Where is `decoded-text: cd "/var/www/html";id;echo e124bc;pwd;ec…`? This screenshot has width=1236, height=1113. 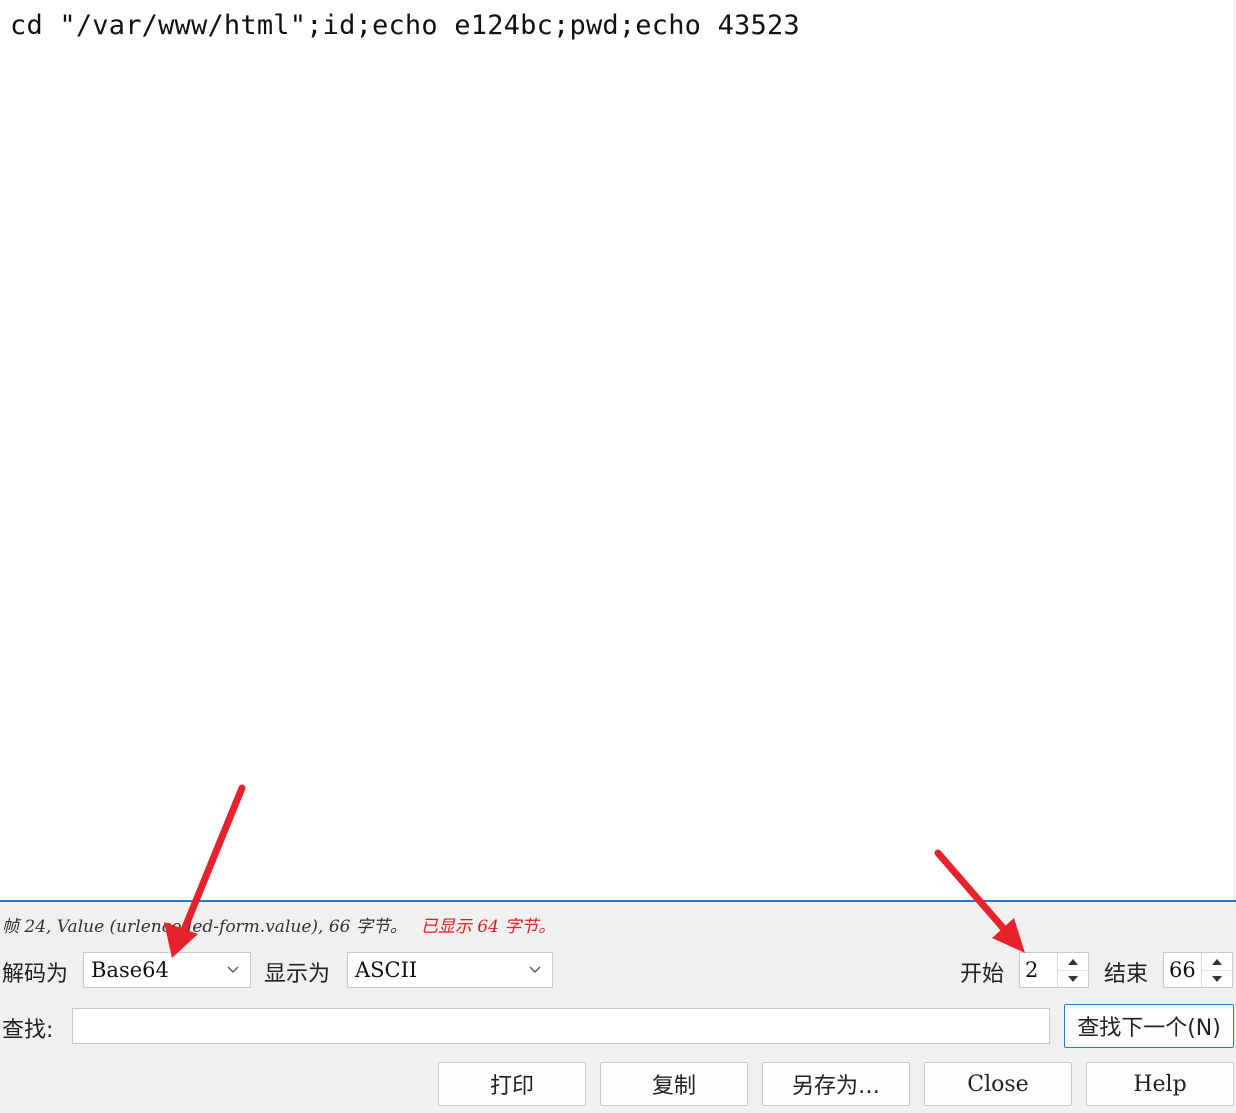
decoded-text: cd "/var/www/html";id;echo e124bc;pwd;ec… is located at coordinates (405, 25).